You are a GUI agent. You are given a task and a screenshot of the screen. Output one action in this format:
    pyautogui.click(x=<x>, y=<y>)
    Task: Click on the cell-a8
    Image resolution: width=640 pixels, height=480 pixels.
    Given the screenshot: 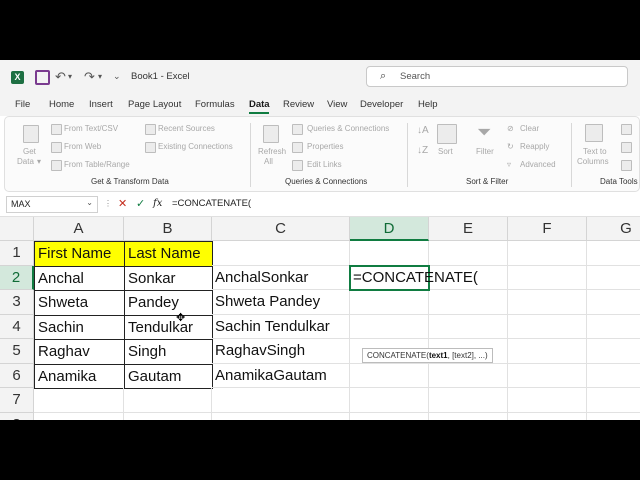 What is the action you would take?
    pyautogui.click(x=79, y=416)
    